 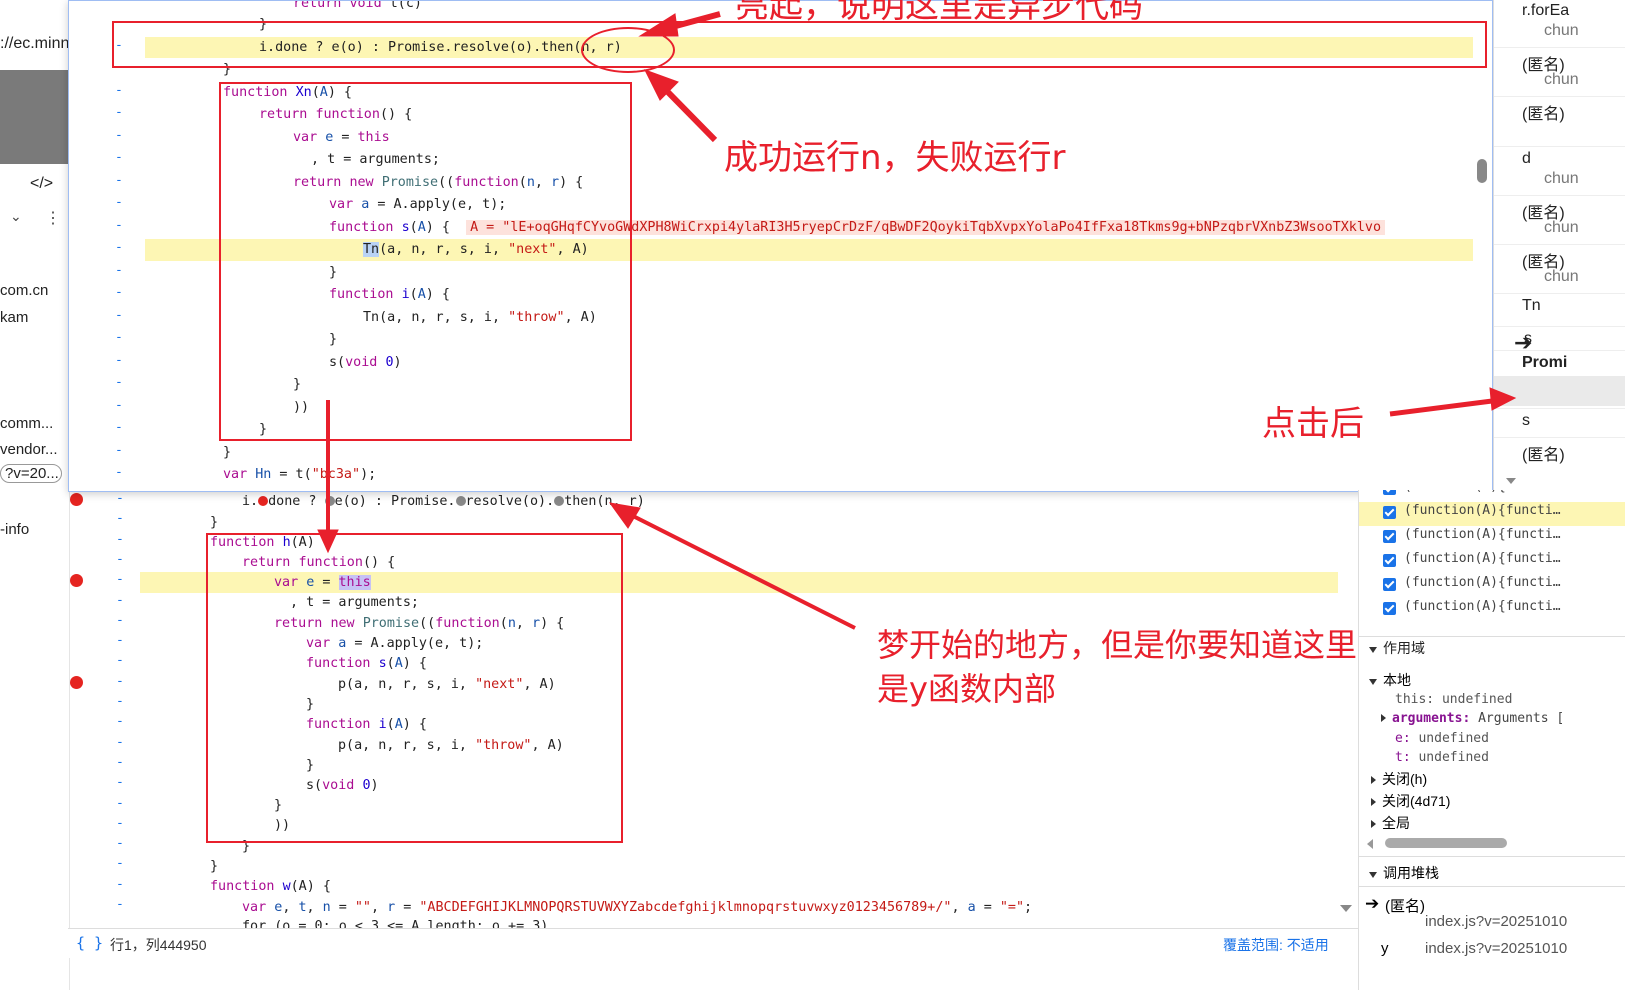 I want to click on annotation-dream-1: 梦开始的地方，但是你要知道这里, so click(x=1117, y=645).